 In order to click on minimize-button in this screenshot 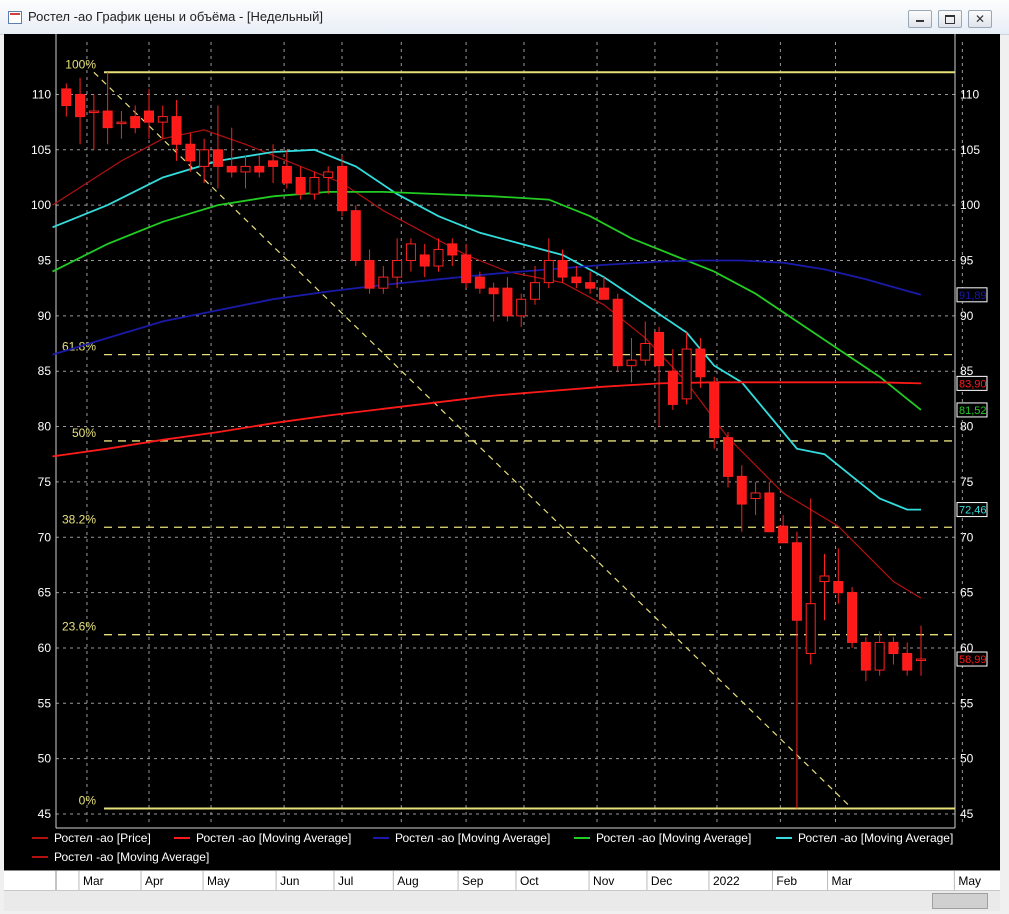, I will do `click(920, 19)`.